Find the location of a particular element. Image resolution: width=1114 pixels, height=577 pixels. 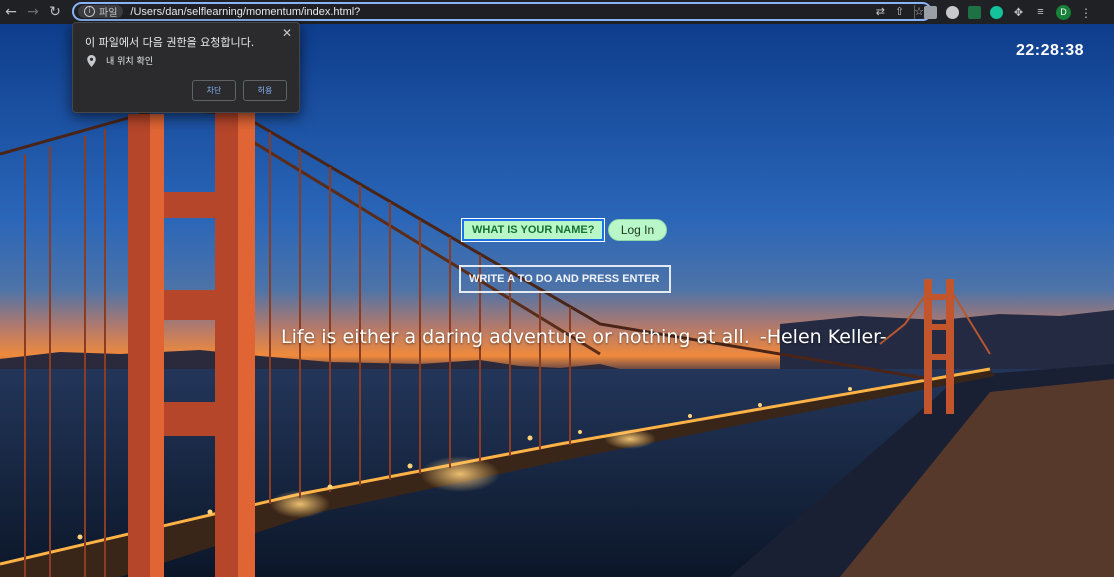

location-permission-popup: 이 파일에서 다음 권한을 요청합니다. ✕ 내 위치 확인 차단 허용 is located at coordinates (186, 67).